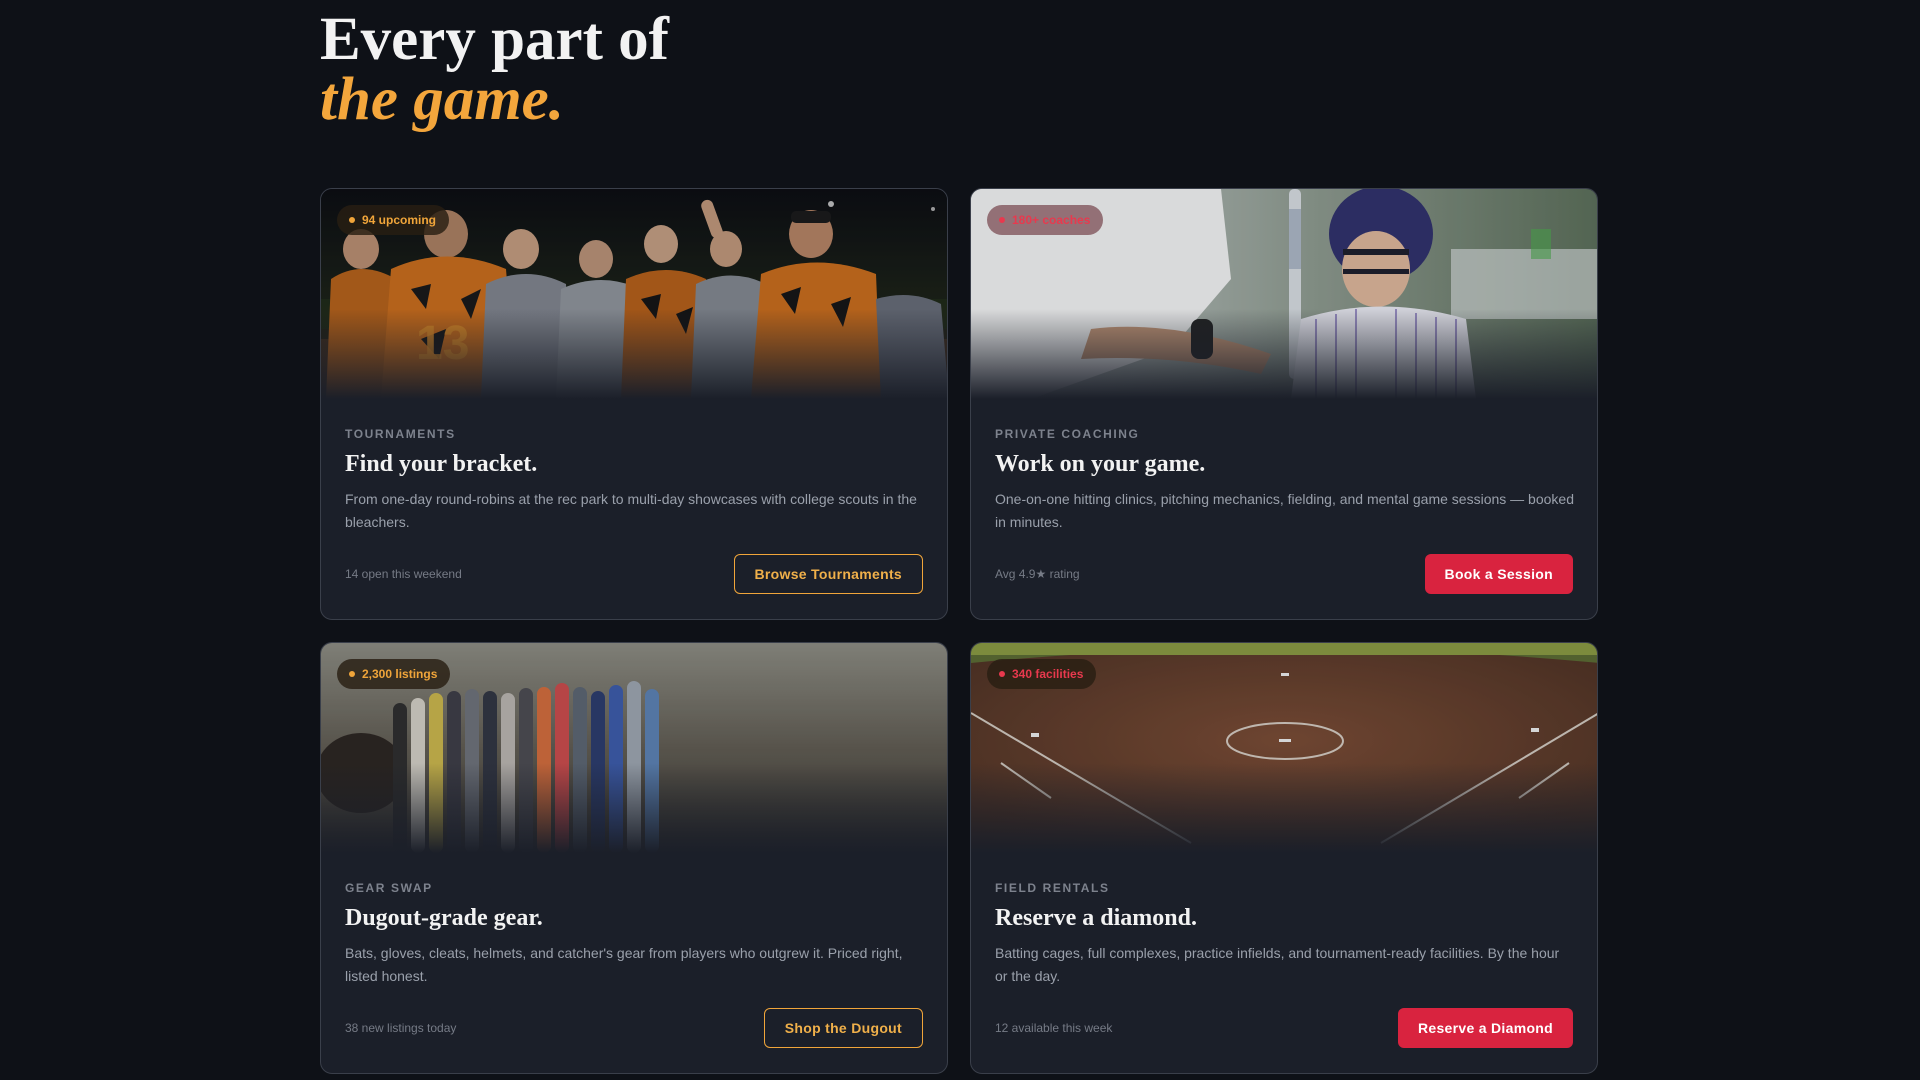  I want to click on card-title: Find your bracket., so click(441, 464).